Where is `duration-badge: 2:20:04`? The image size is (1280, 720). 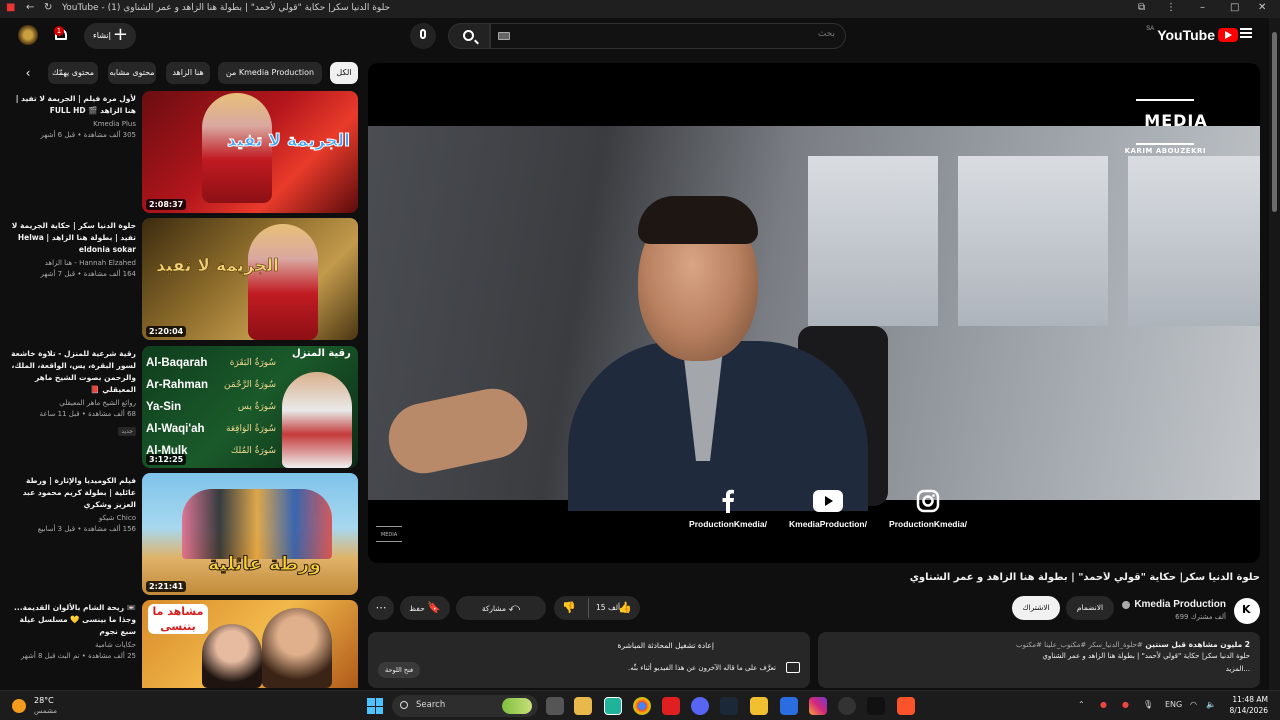
duration-badge: 2:20:04 is located at coordinates (166, 331).